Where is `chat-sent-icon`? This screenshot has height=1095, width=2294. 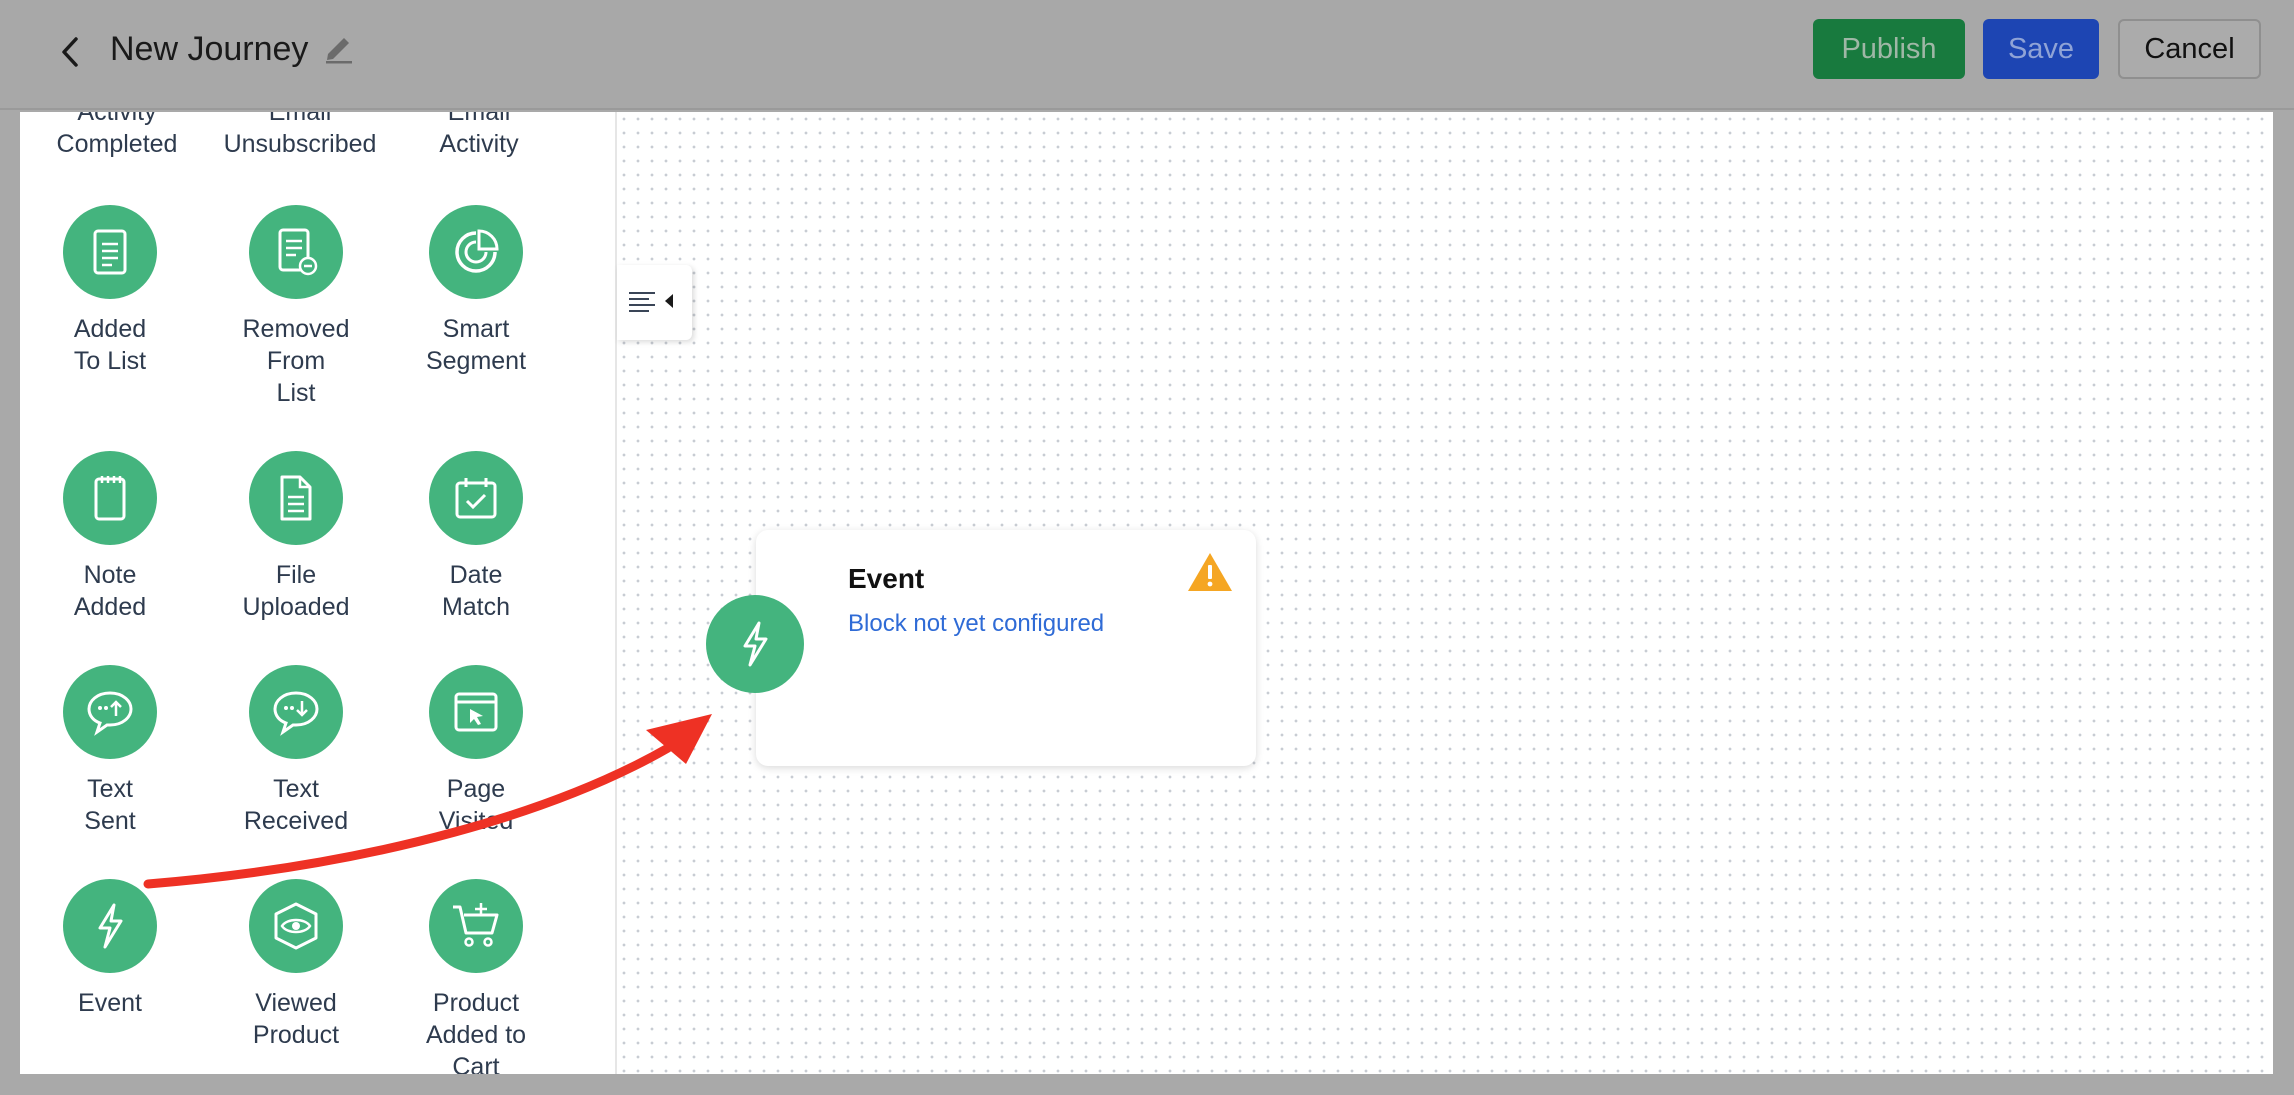
chat-sent-icon is located at coordinates (110, 713).